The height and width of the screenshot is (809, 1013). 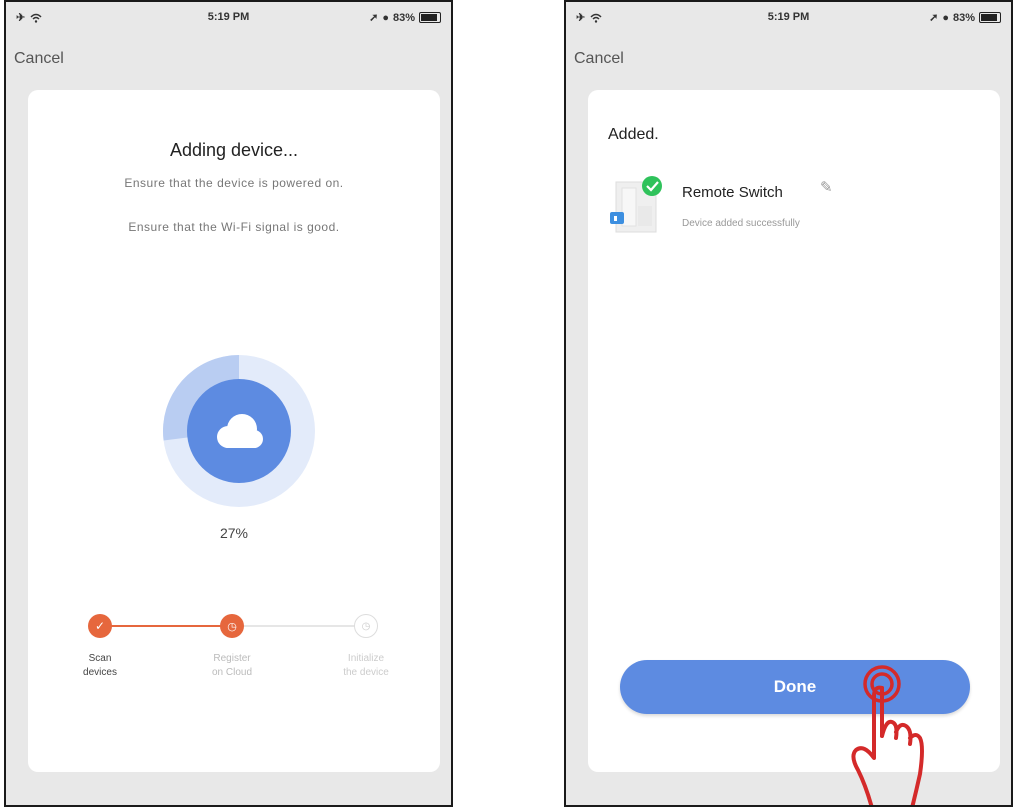 What do you see at coordinates (100, 665) in the screenshot?
I see `step-label-scan: Scan devices` at bounding box center [100, 665].